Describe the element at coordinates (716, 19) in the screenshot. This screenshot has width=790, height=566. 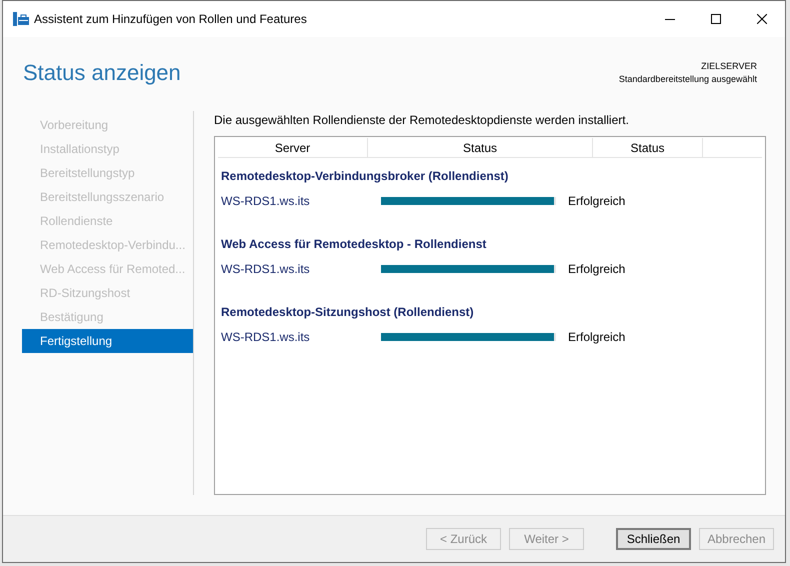
I see `maximize-icon` at that location.